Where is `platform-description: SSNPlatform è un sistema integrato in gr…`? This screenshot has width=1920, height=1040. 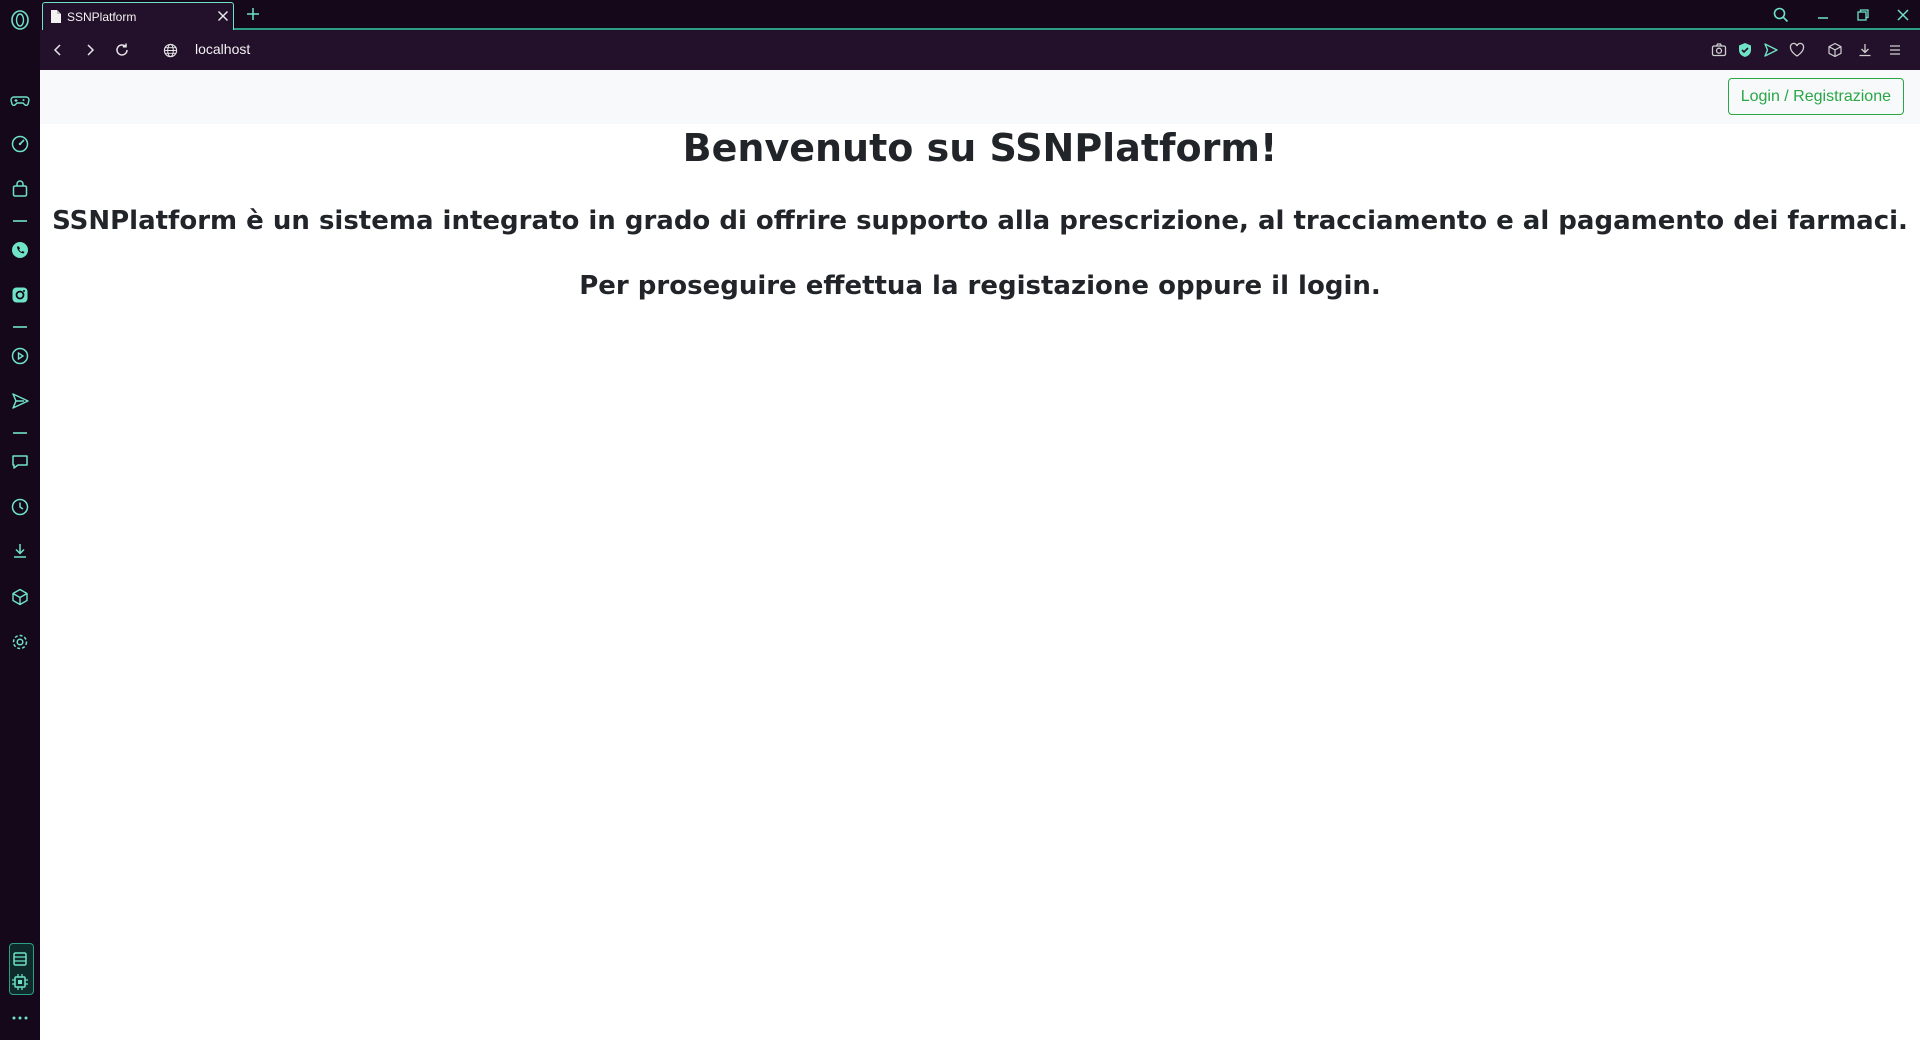 platform-description: SSNPlatform è un sistema integrato in gr… is located at coordinates (980, 221).